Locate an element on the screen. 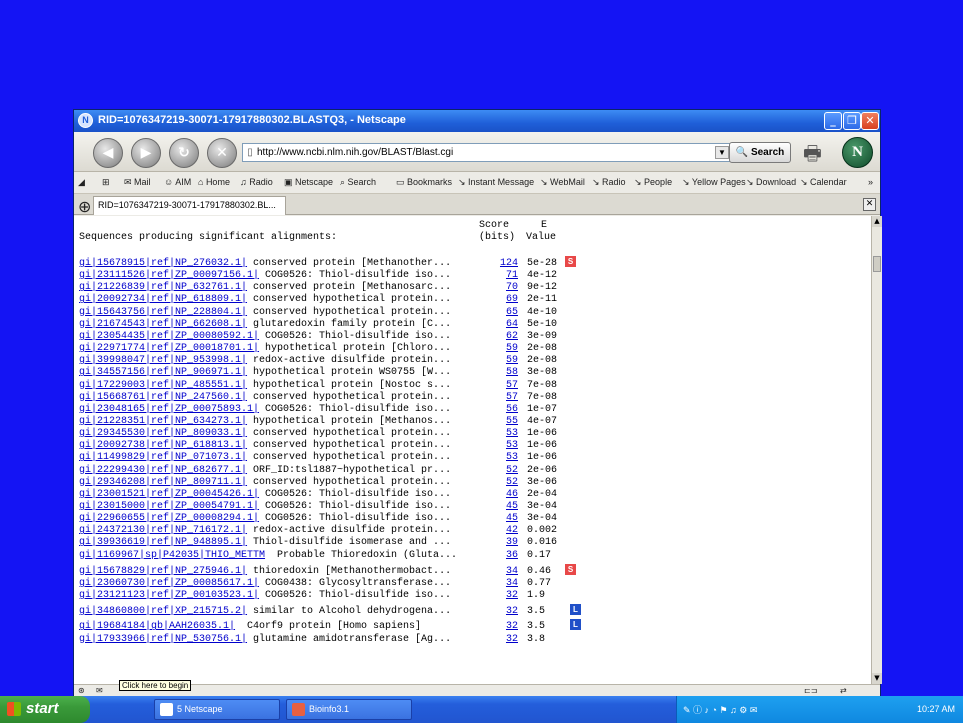 This screenshot has width=963, height=723. sequence-id-link: gi|21228351|ref|NP_634273.1| is located at coordinates (163, 421).